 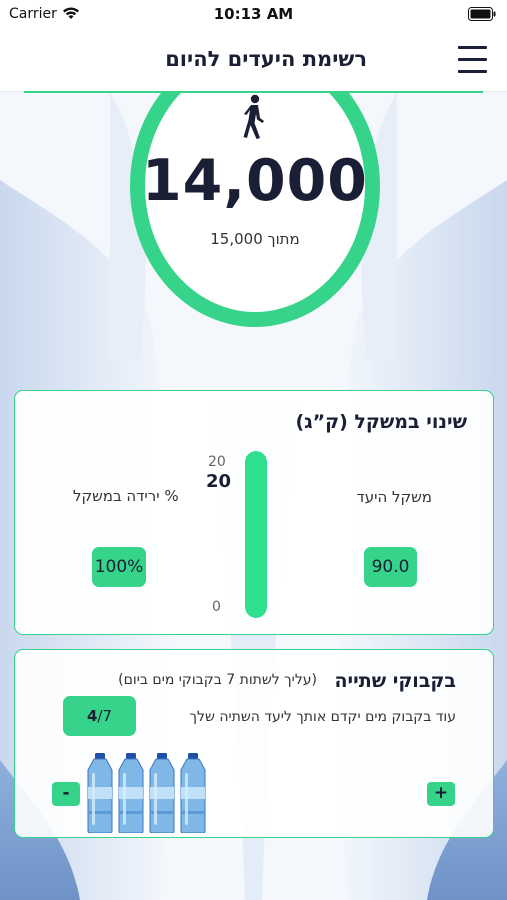 I want to click on scale-min-label: 0, so click(x=216, y=607).